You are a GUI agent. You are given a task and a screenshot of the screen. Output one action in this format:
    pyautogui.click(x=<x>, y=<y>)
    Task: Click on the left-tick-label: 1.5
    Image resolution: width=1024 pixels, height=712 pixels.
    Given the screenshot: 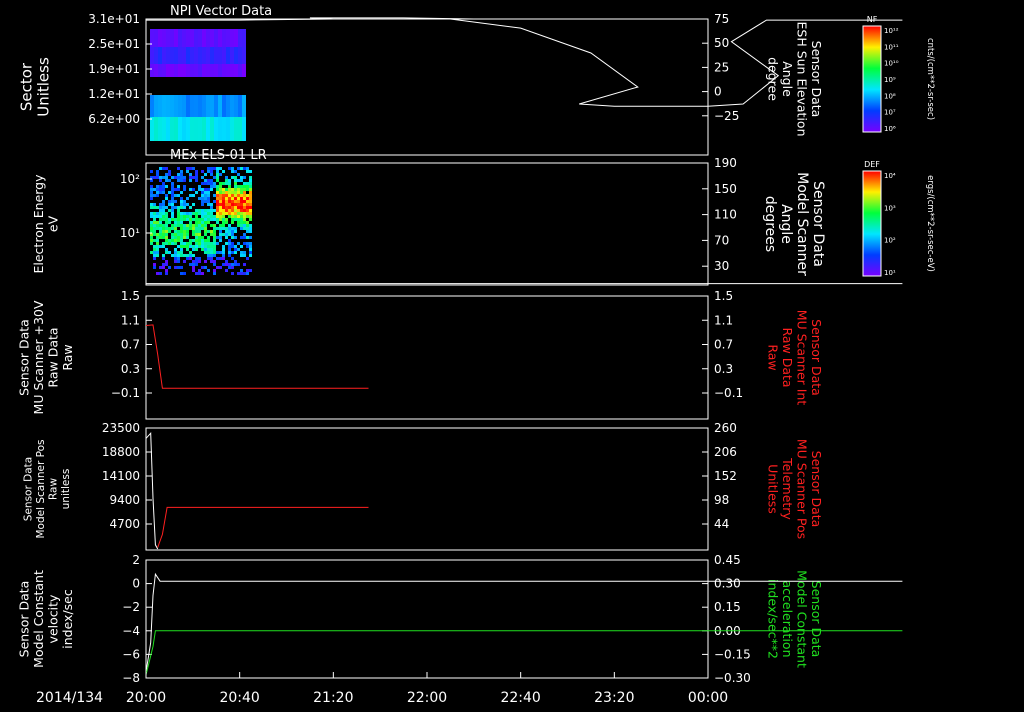 What is the action you would take?
    pyautogui.click(x=130, y=296)
    